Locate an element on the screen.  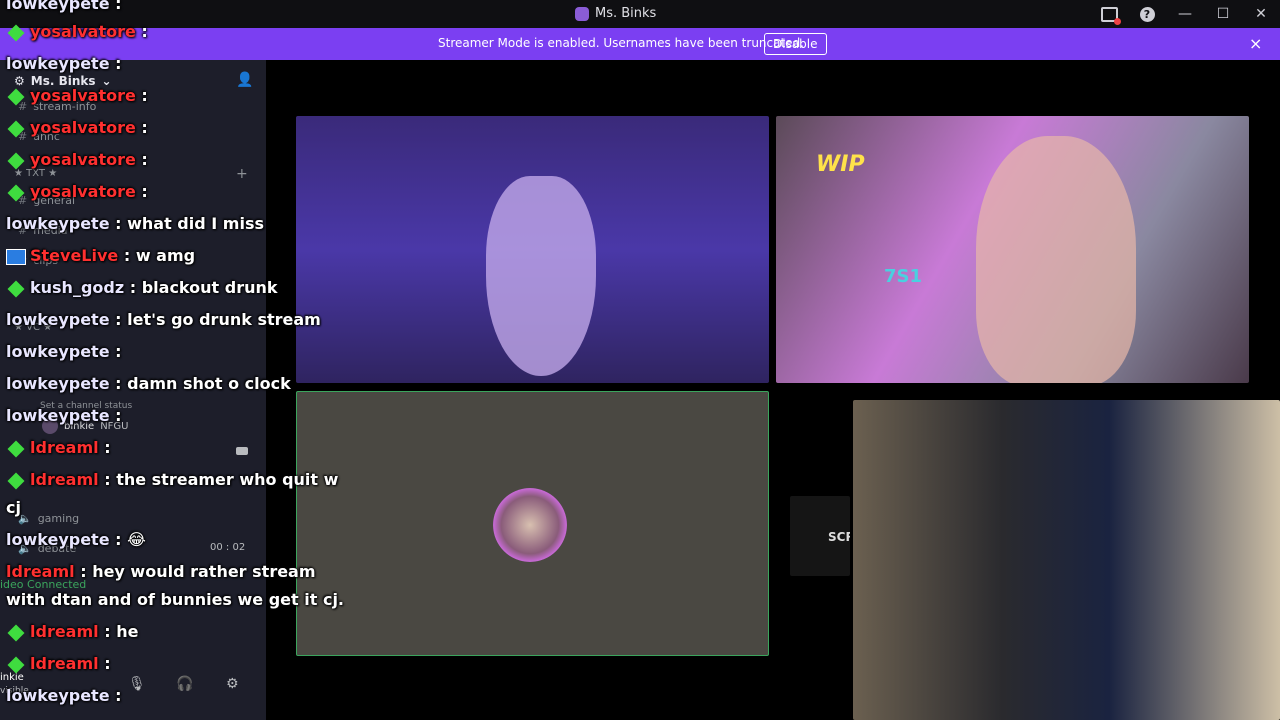
category-vc: ★ VC ★ is located at coordinates (33, 327).